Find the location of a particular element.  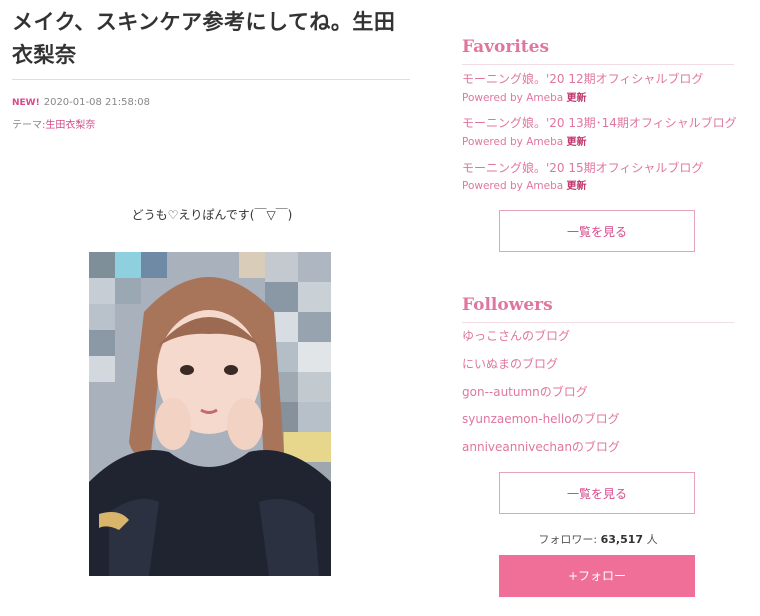

title-line-2: 衣梨奈 is located at coordinates (44, 55).